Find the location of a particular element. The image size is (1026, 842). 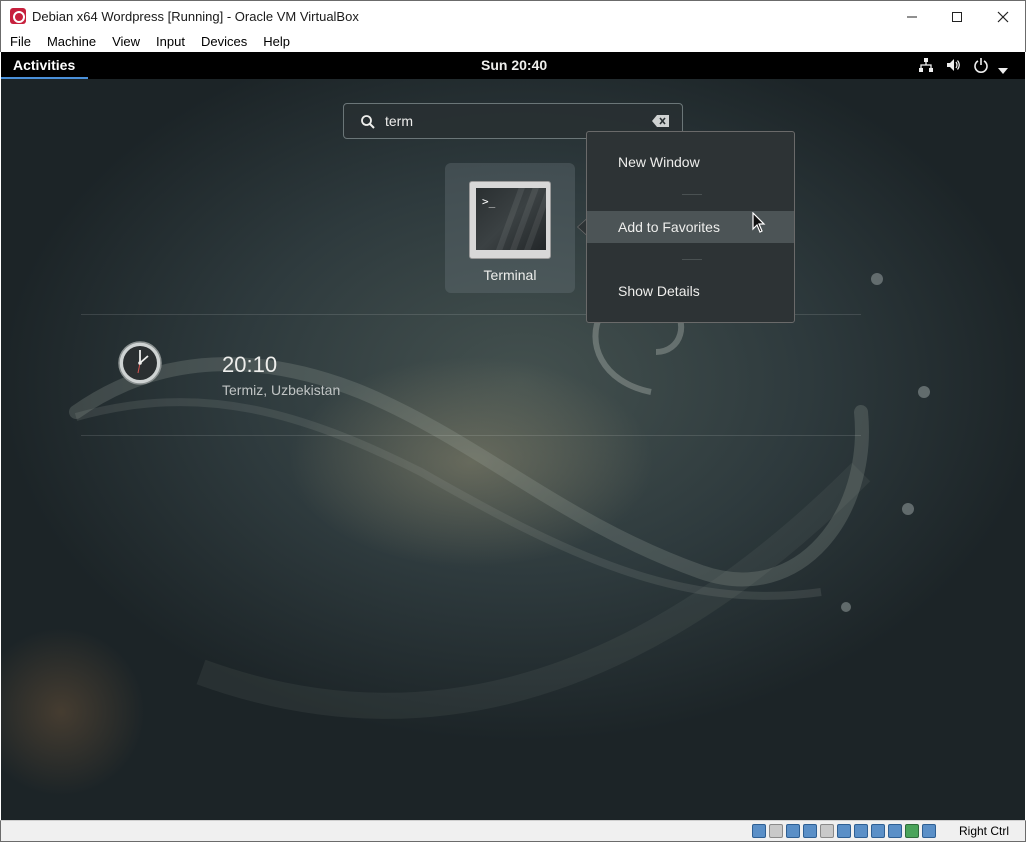

gnome-topbar: Activities Sun 20:40 is located at coordinates (513, 65).